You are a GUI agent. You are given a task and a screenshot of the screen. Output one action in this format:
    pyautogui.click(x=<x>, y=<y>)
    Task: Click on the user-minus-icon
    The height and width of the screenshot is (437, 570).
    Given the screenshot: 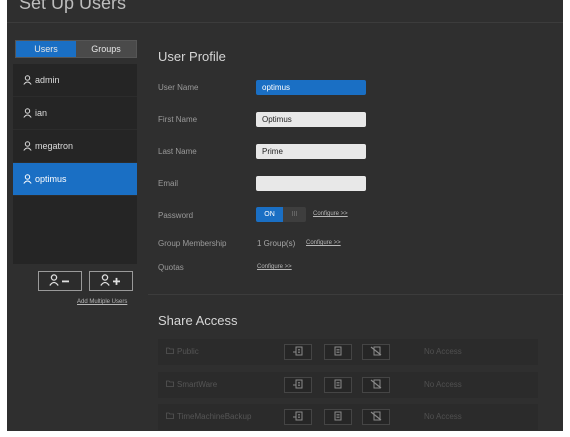 What is the action you would take?
    pyautogui.click(x=60, y=281)
    